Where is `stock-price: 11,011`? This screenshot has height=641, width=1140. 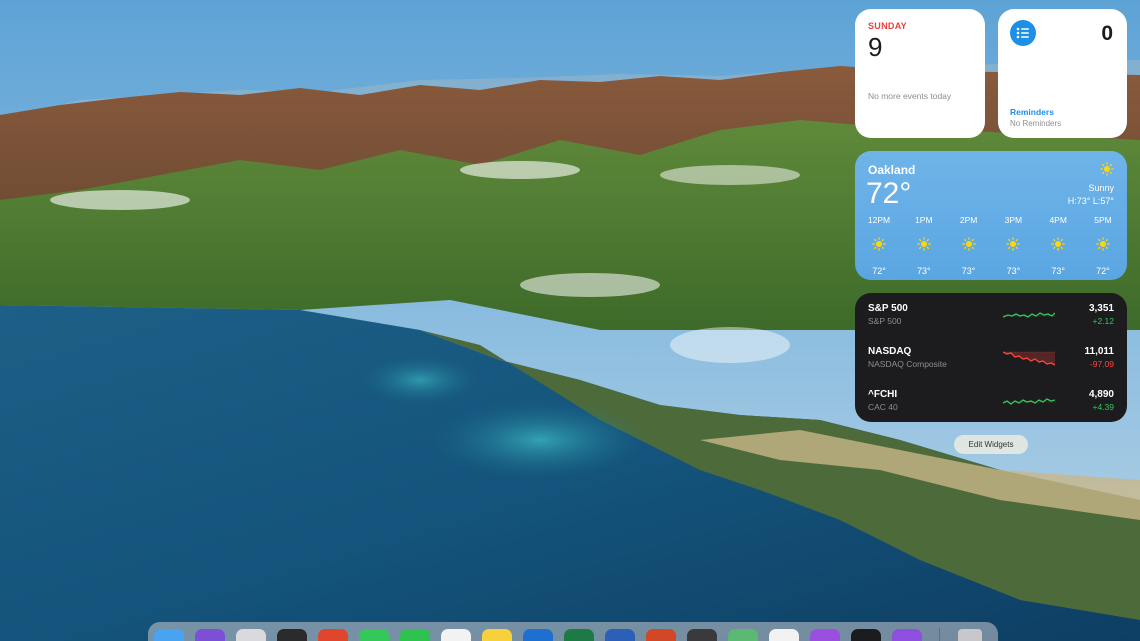 stock-price: 11,011 is located at coordinates (1099, 351).